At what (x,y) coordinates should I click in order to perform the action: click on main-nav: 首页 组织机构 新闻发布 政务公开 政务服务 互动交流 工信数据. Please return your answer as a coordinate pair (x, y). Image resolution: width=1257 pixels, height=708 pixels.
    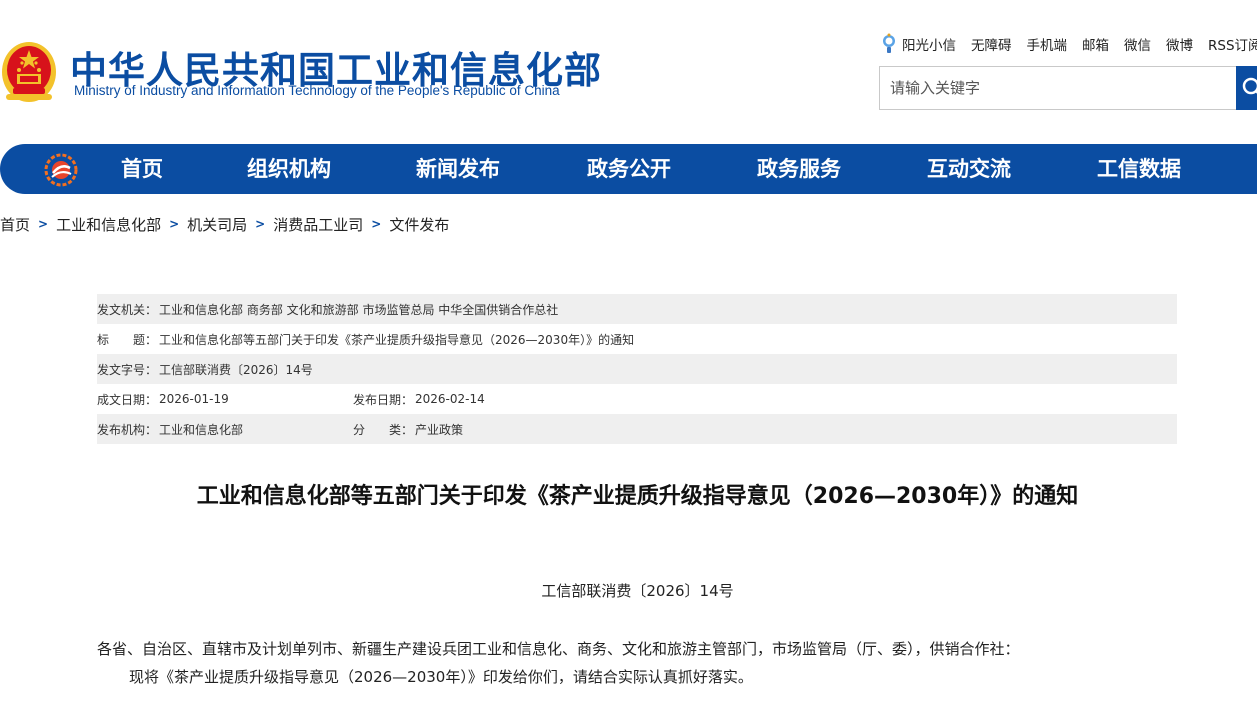
    Looking at the image, I should click on (628, 169).